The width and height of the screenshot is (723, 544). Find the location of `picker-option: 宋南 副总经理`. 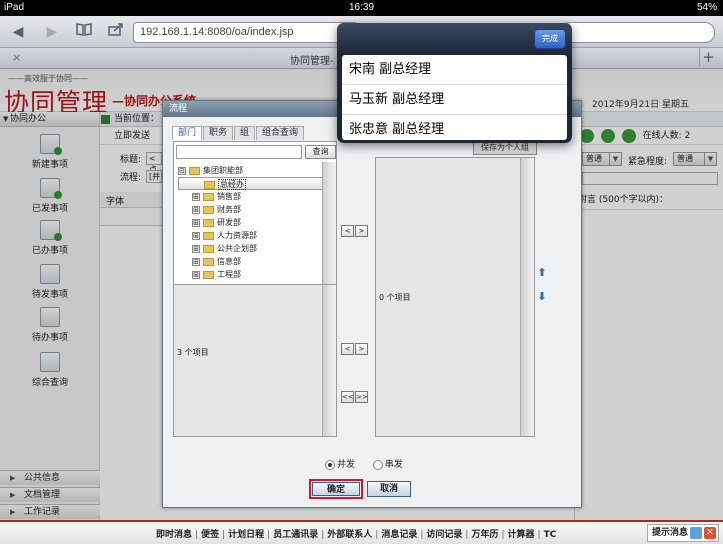

picker-option: 宋南 副总经理 is located at coordinates (454, 70).